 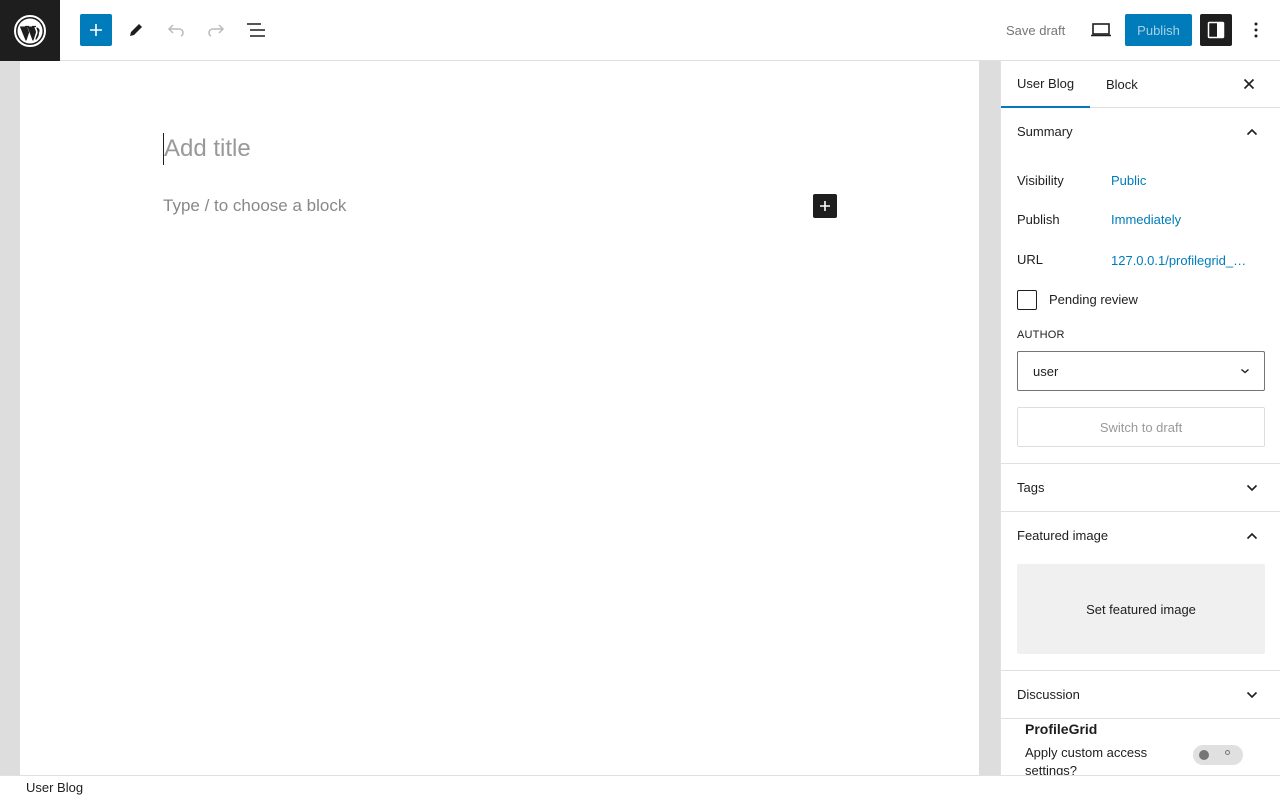 I want to click on tags-panel-toggle: Tags, so click(x=1140, y=487).